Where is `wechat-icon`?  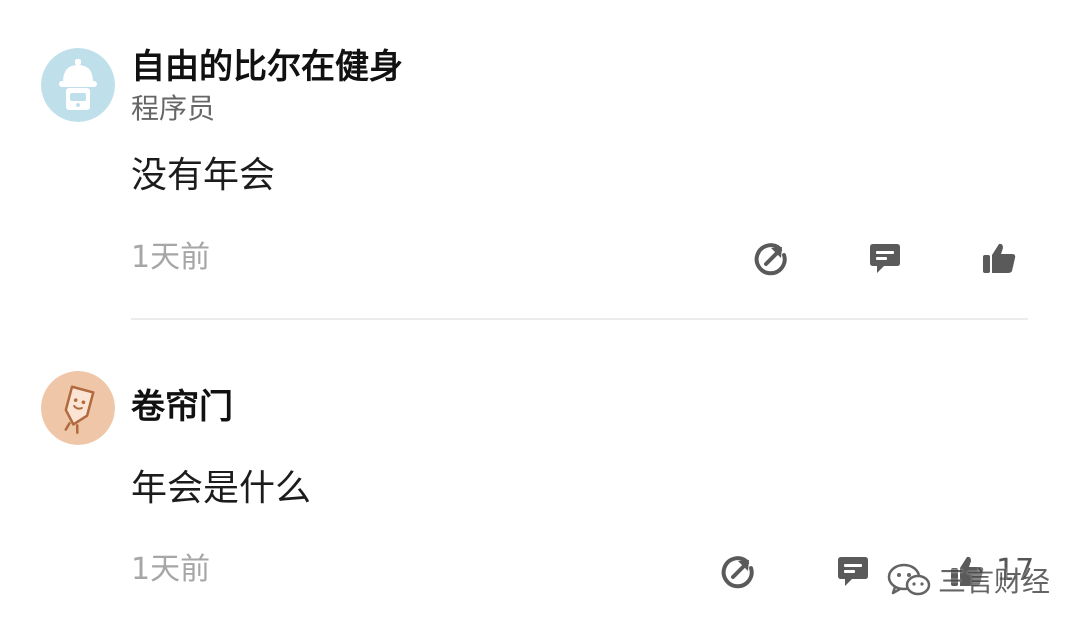 wechat-icon is located at coordinates (909, 580).